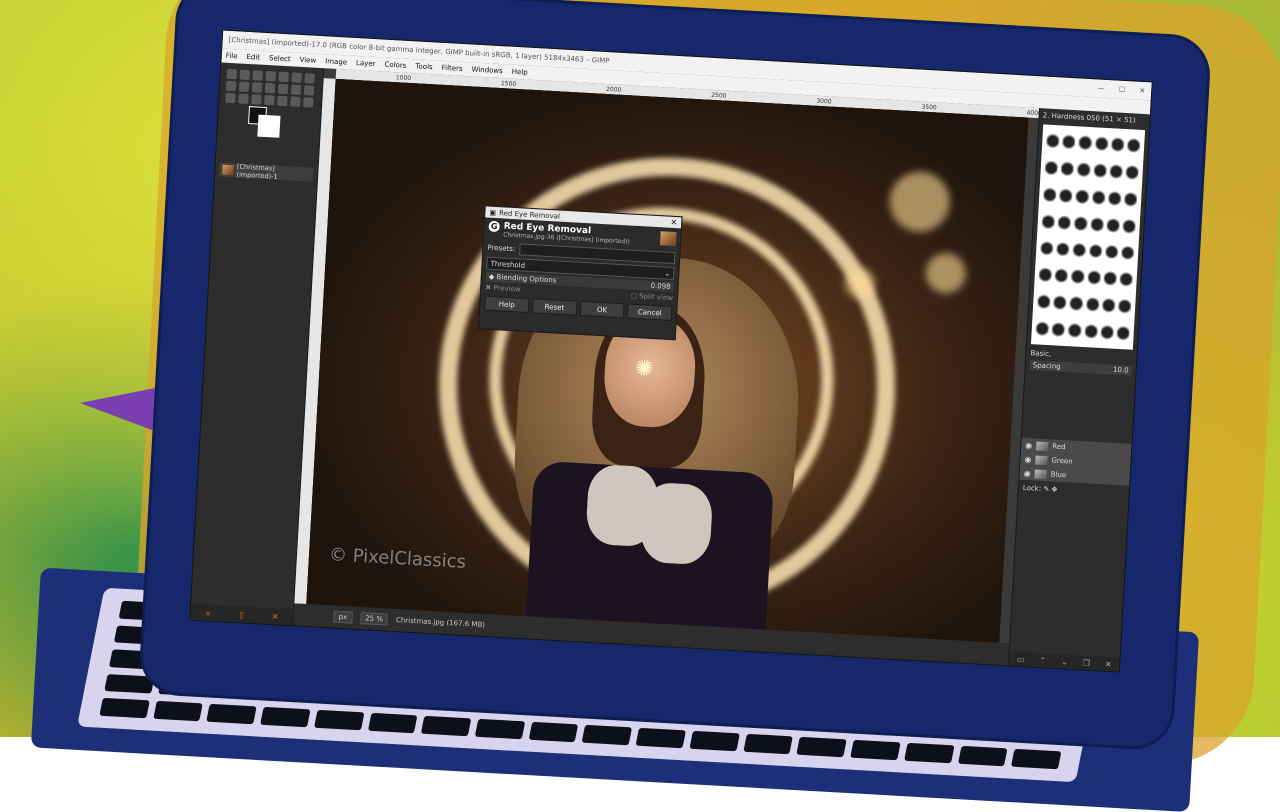  I want to click on menu-filters: Filters, so click(451, 68).